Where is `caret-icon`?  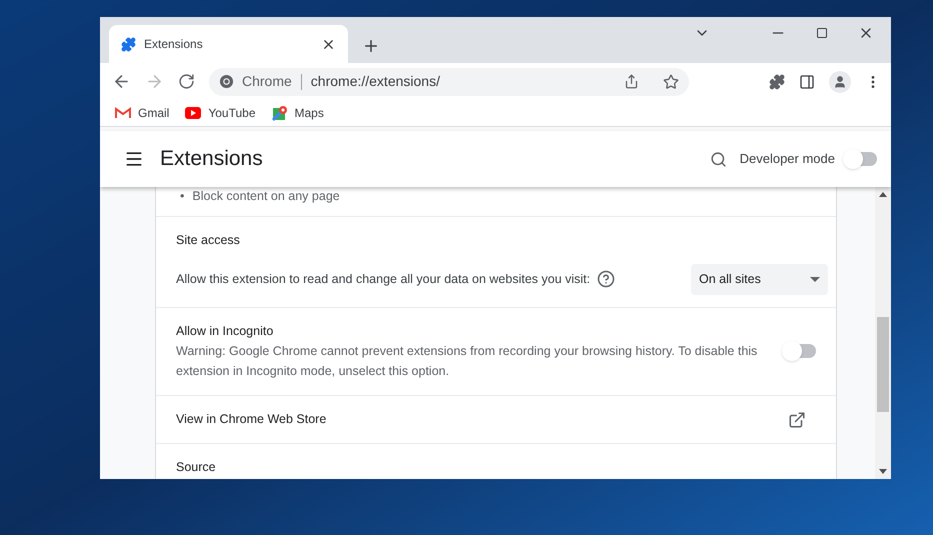 caret-icon is located at coordinates (815, 279).